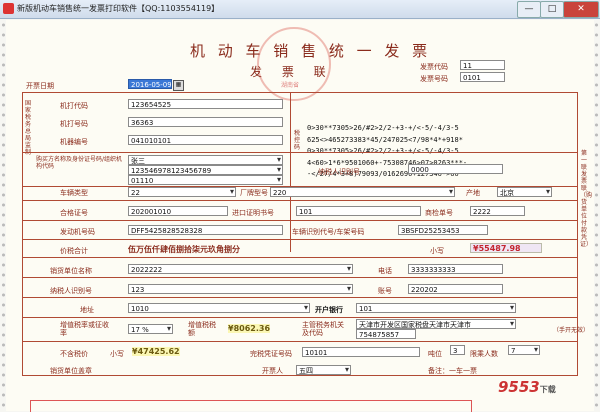 The width and height of the screenshot is (600, 412). Describe the element at coordinates (529, 9) in the screenshot. I see `minimize-button: —` at that location.